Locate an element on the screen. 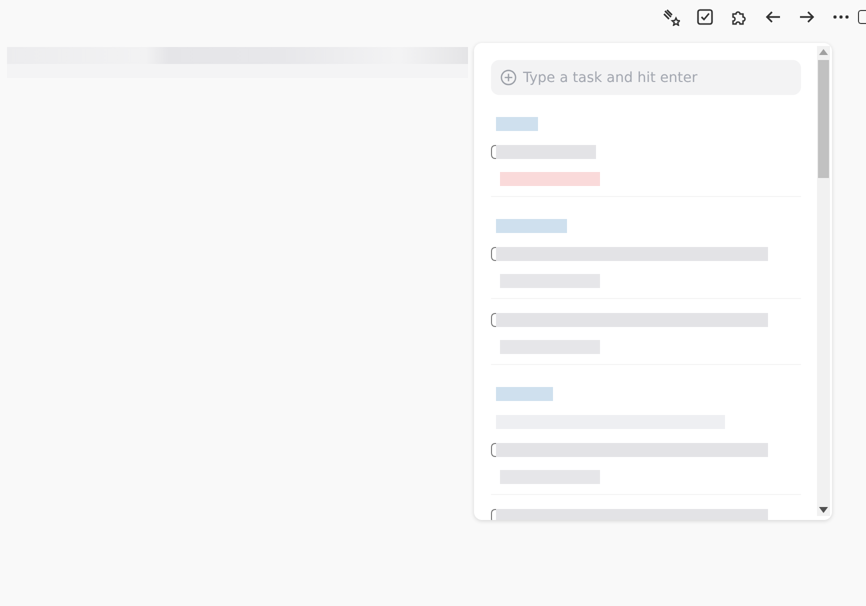 The width and height of the screenshot is (866, 606). more-icon is located at coordinates (841, 17).